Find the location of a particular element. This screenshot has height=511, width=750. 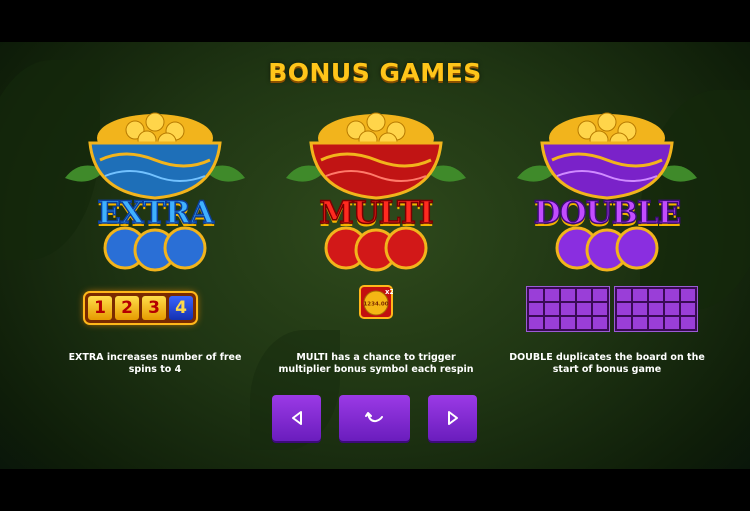

next-page-button is located at coordinates (452, 418).